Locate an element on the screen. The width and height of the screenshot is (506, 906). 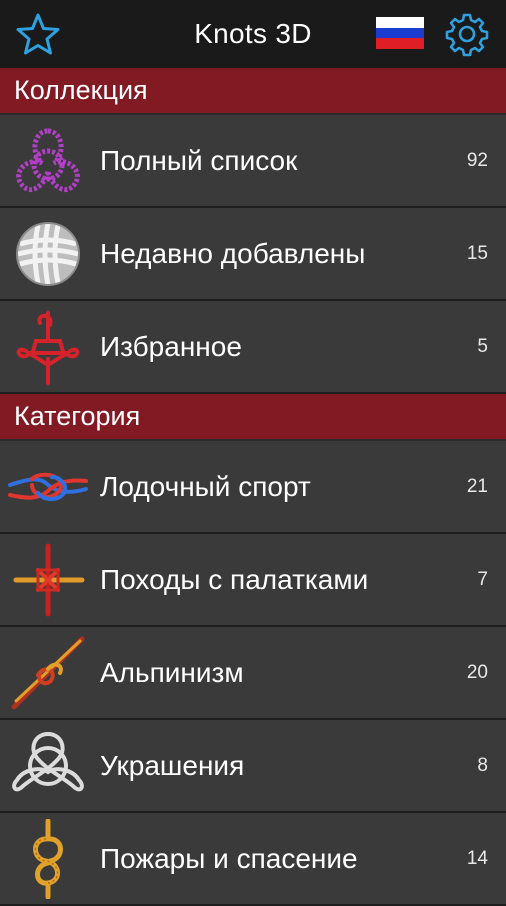
trefoil-knot-icon is located at coordinates (48, 161).